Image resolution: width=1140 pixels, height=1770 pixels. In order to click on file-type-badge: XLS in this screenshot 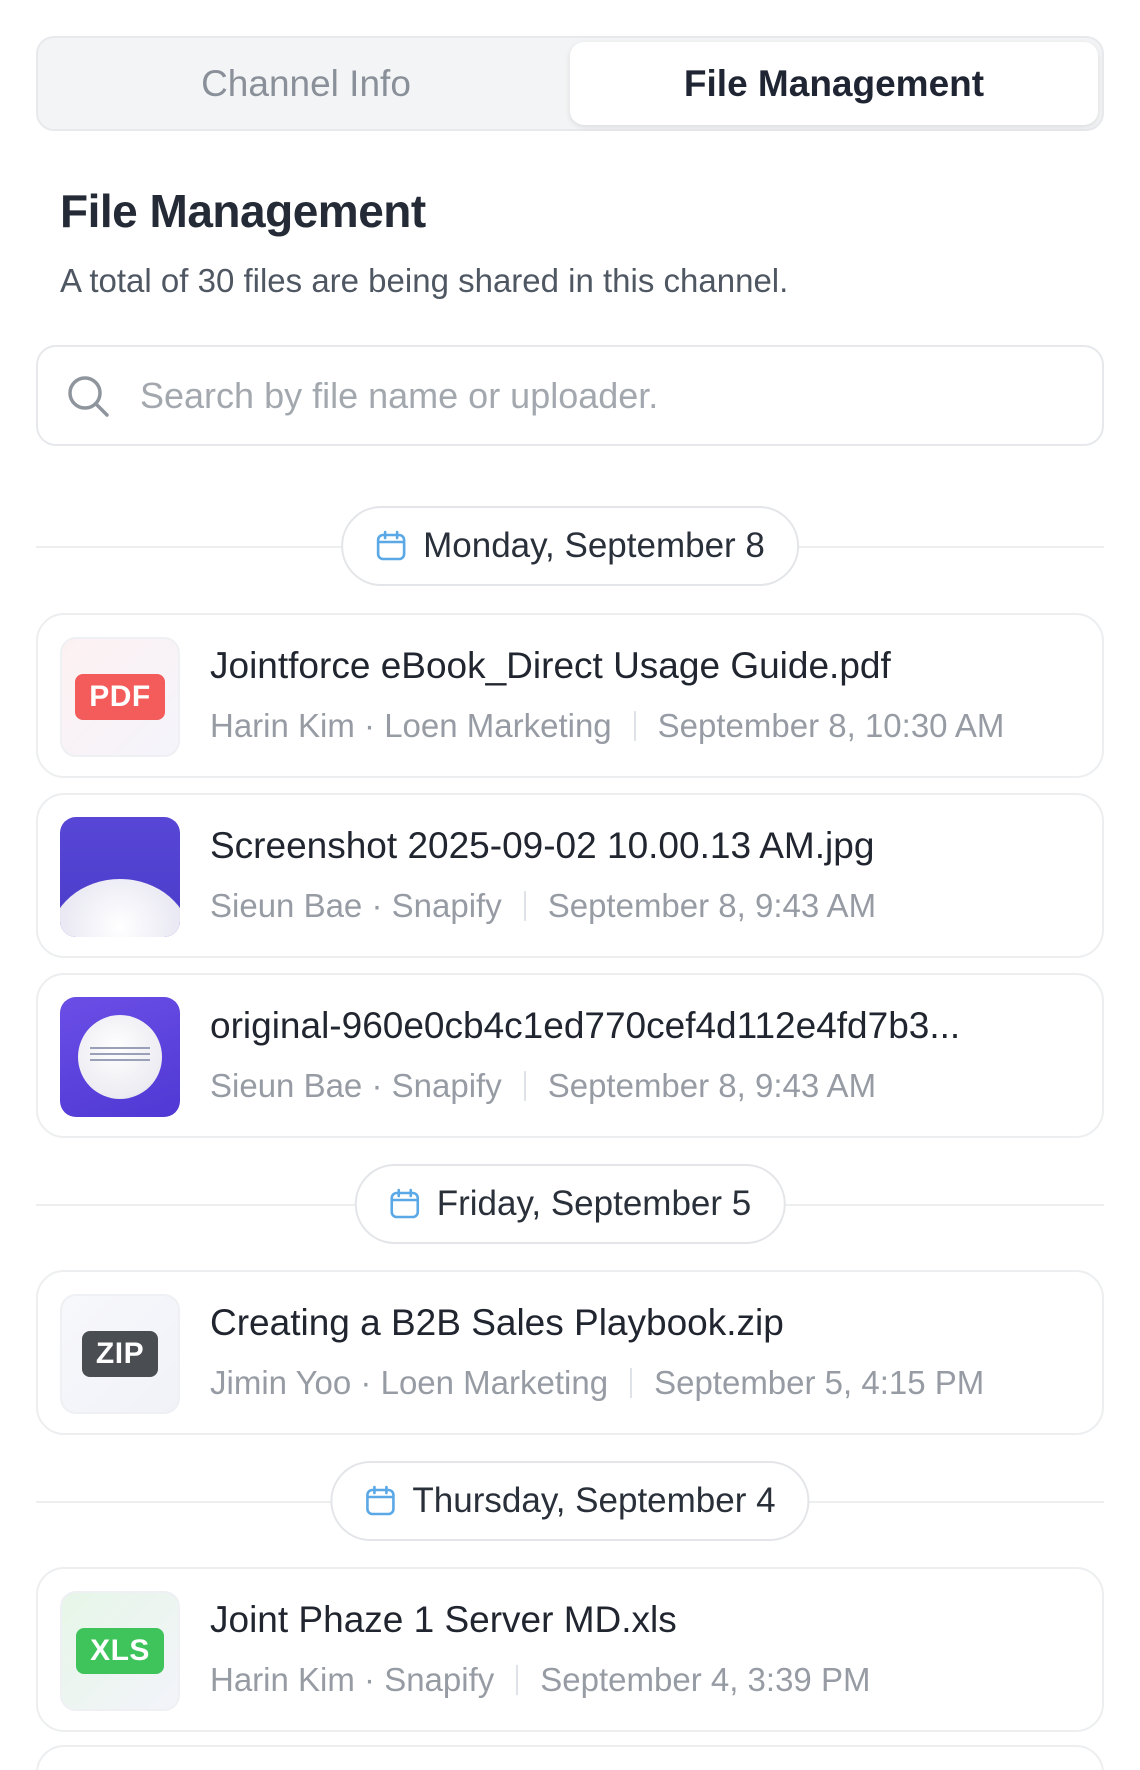, I will do `click(120, 1651)`.